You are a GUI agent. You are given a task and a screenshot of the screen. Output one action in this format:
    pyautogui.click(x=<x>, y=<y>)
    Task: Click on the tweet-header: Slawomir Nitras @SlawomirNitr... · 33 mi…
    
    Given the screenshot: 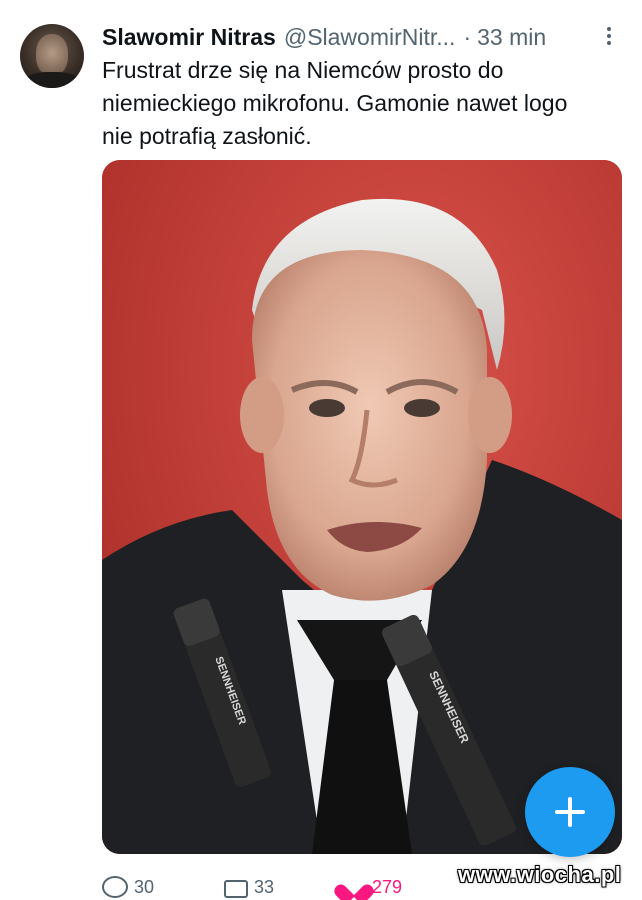 What is the action you would take?
    pyautogui.click(x=362, y=37)
    